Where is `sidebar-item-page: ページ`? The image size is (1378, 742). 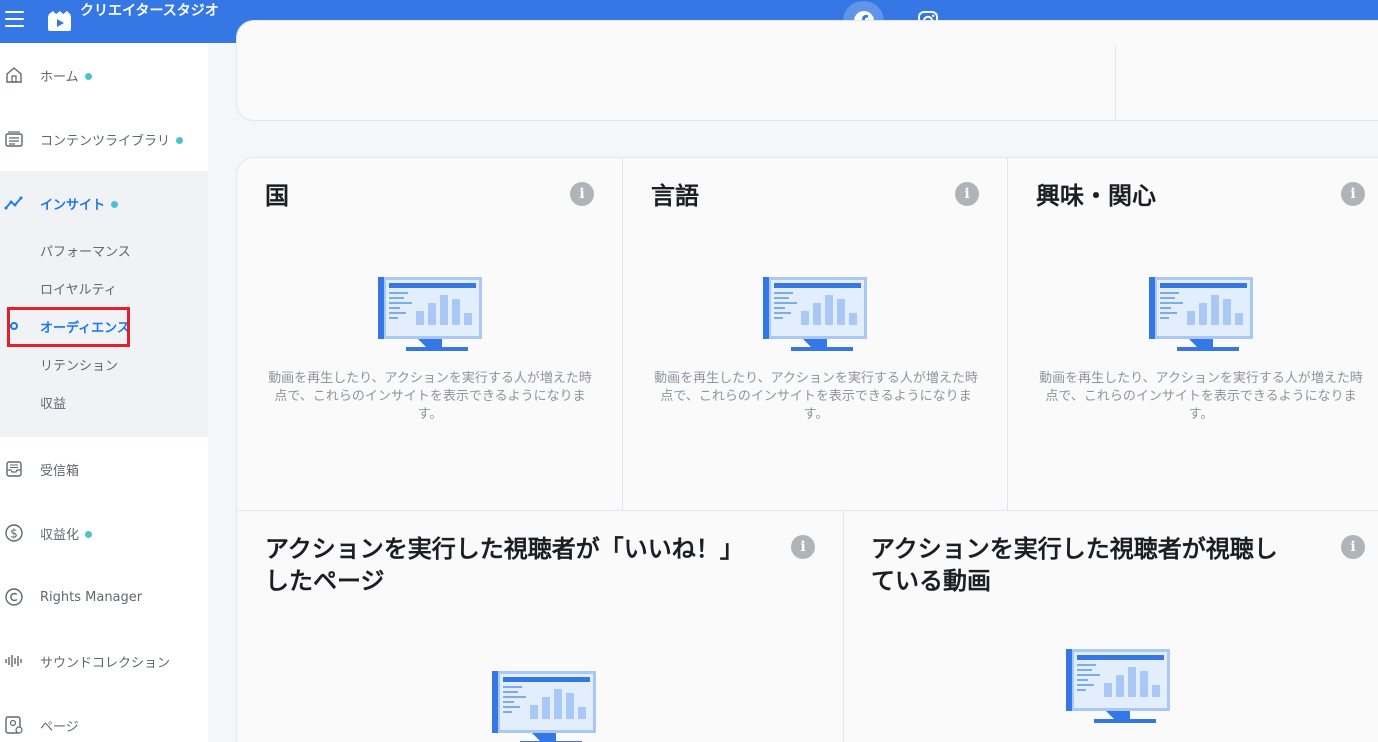
sidebar-item-page: ページ is located at coordinates (104, 725).